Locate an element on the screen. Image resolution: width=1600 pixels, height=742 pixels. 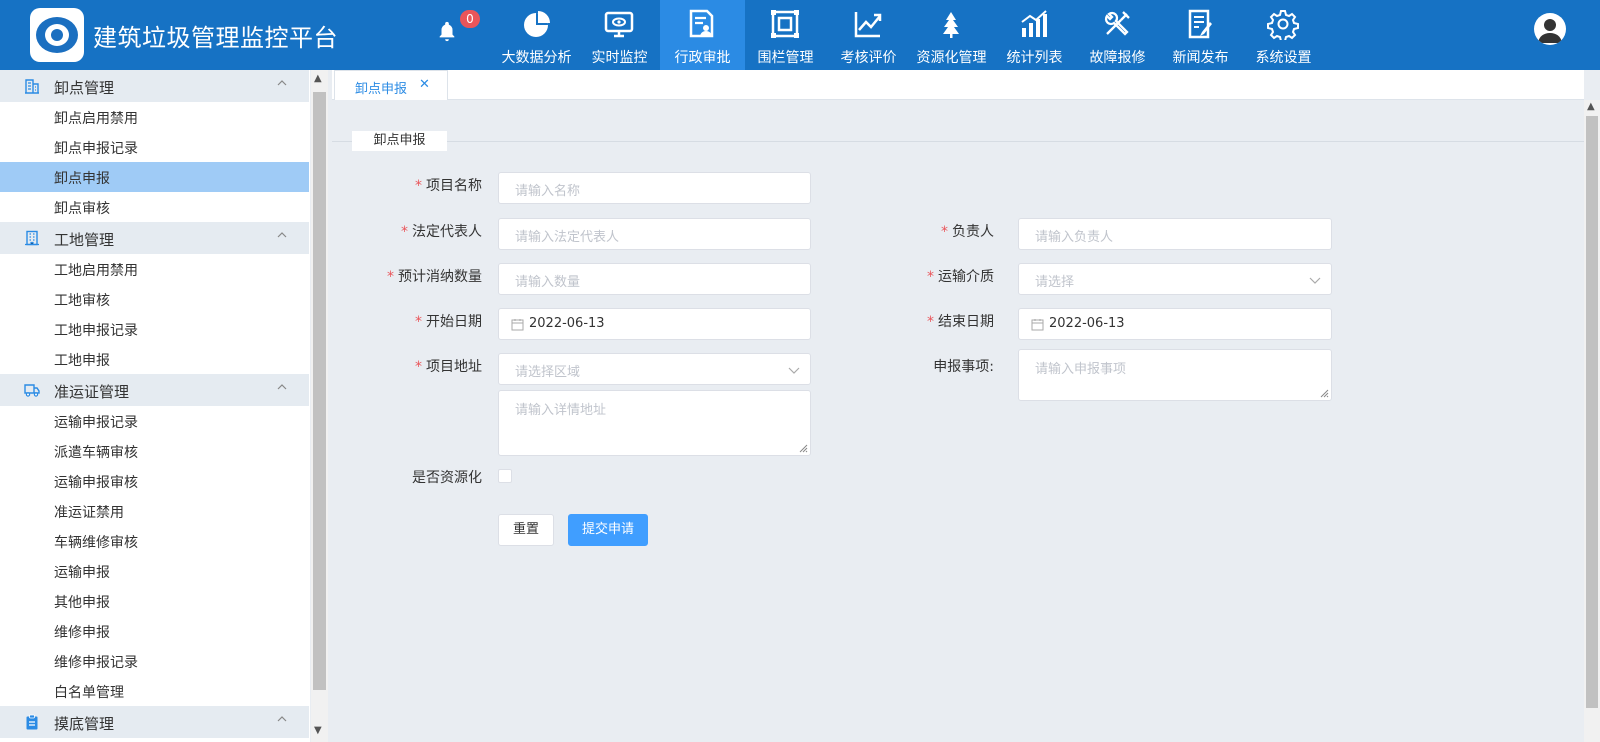
submit-button: 提交申请 is located at coordinates (608, 530).